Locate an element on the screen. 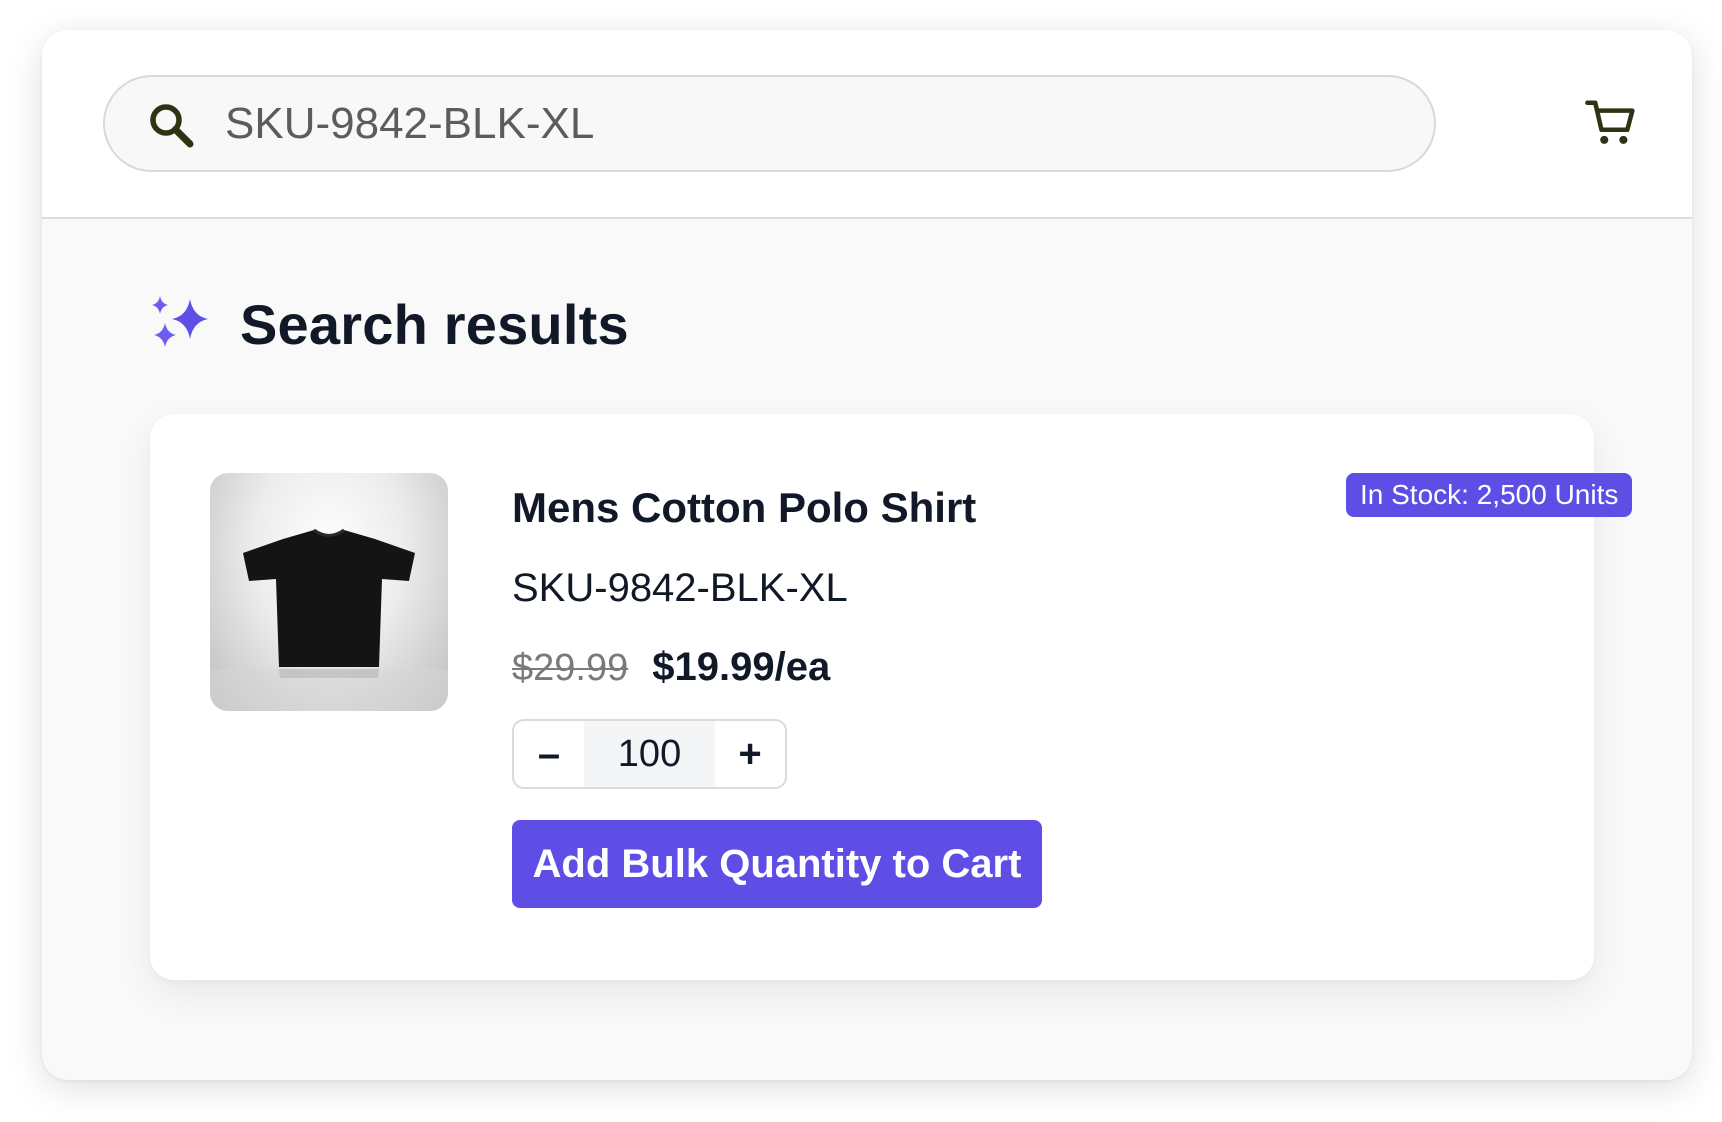  search-input is located at coordinates (800, 124).